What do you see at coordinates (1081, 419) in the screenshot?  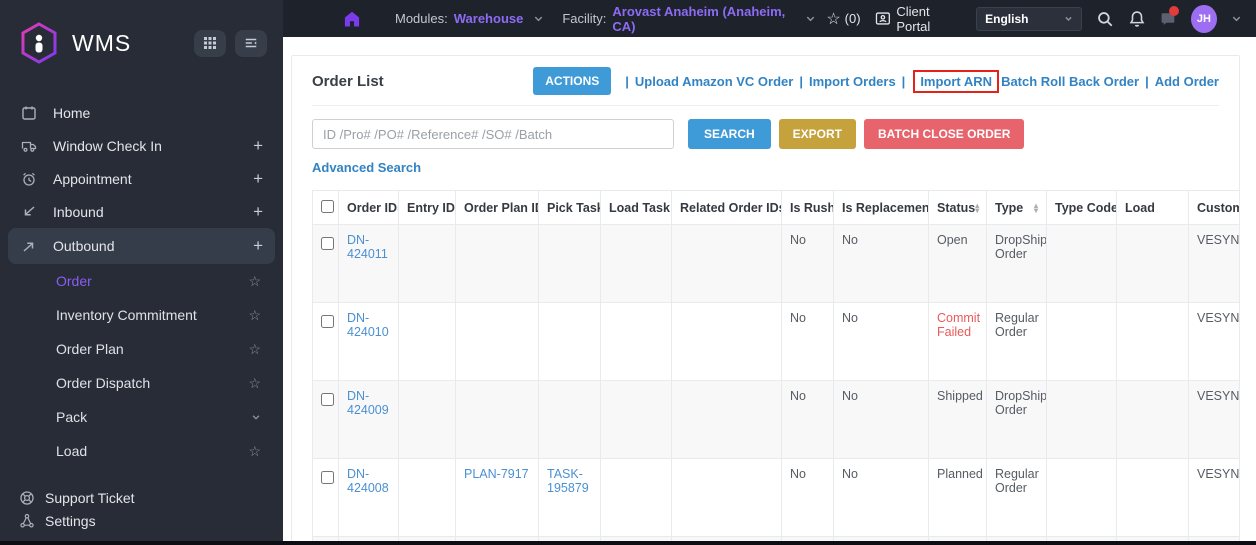 I see `cell-type-code` at bounding box center [1081, 419].